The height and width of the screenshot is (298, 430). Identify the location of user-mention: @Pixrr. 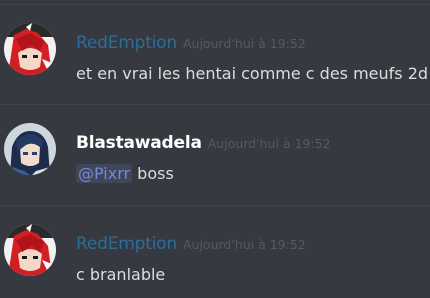
(104, 173).